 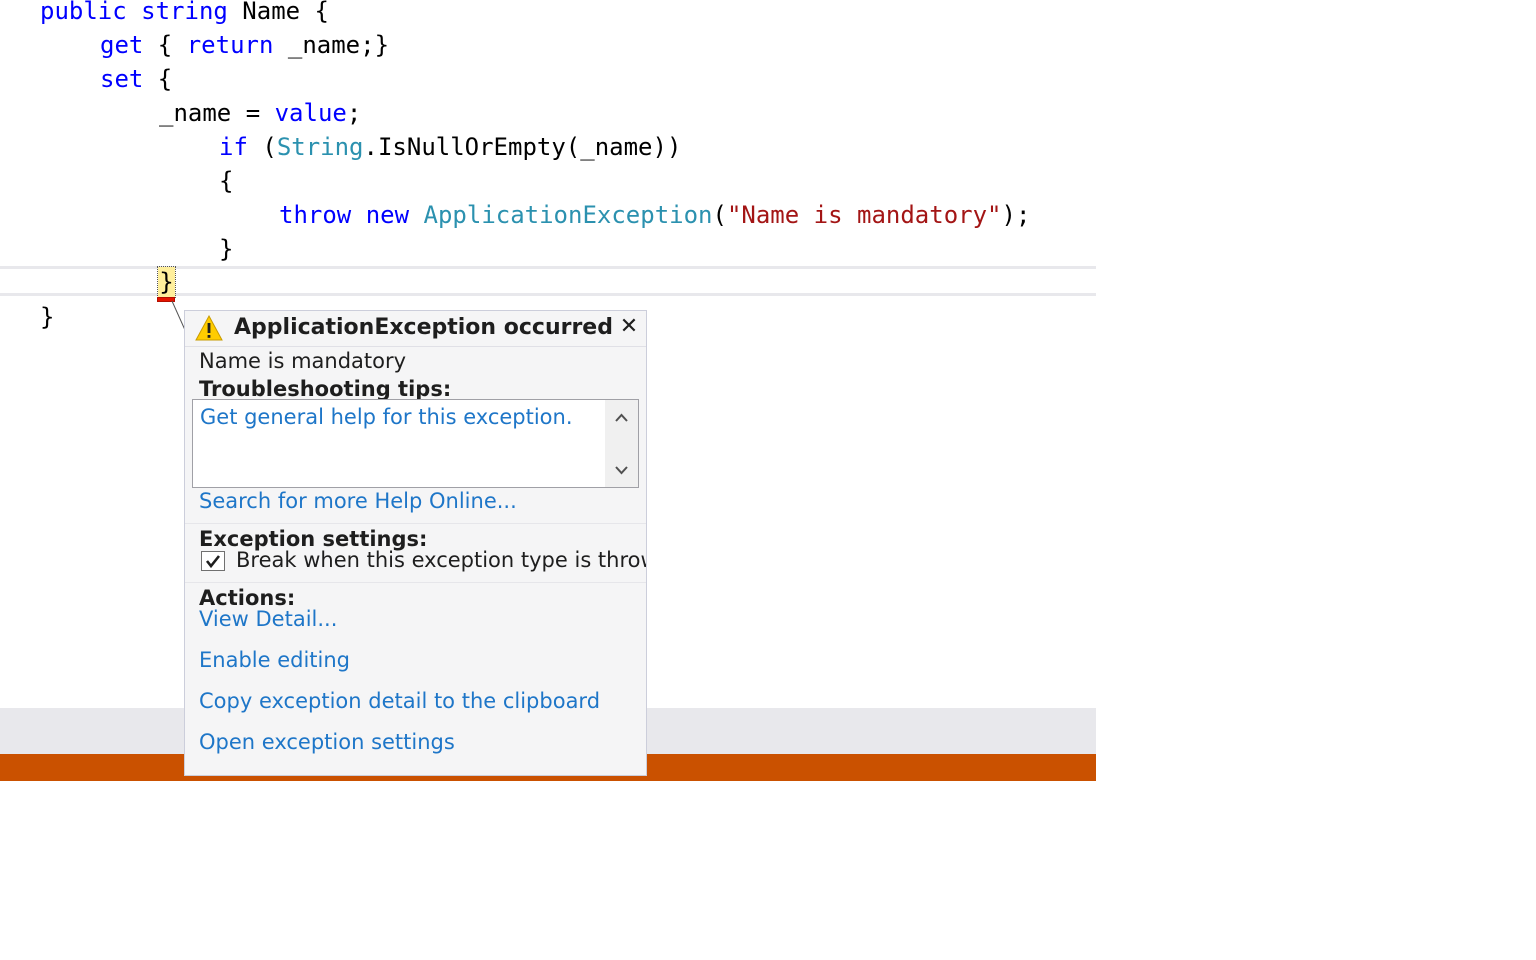 I want to click on code-token: ;, so click(x=354, y=113).